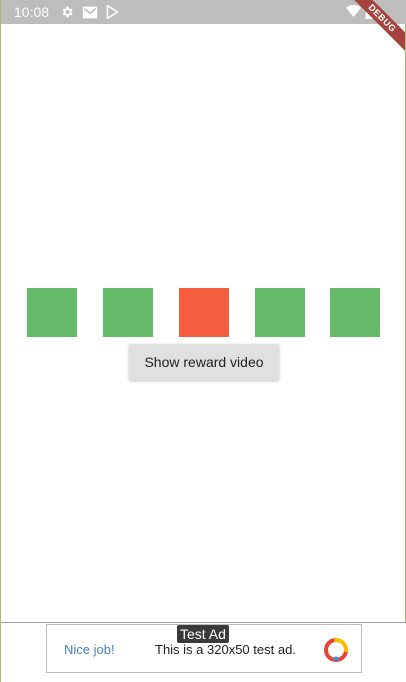 Image resolution: width=406 pixels, height=682 pixels. I want to click on battery-icon, so click(369, 12).